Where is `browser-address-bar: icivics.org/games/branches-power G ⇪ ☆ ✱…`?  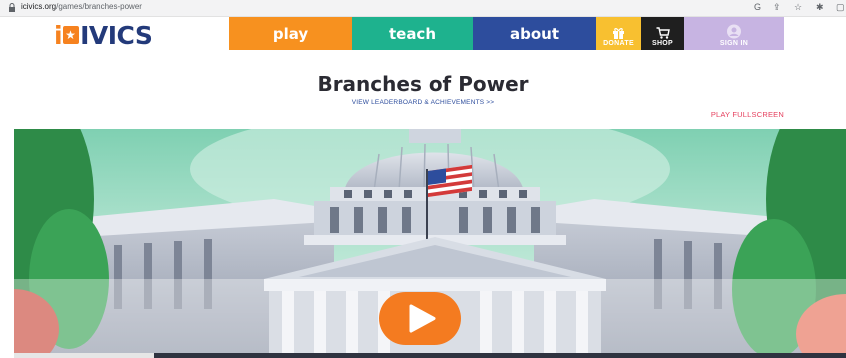
browser-address-bar: icivics.org/games/branches-power G ⇪ ☆ ✱… is located at coordinates (423, 8).